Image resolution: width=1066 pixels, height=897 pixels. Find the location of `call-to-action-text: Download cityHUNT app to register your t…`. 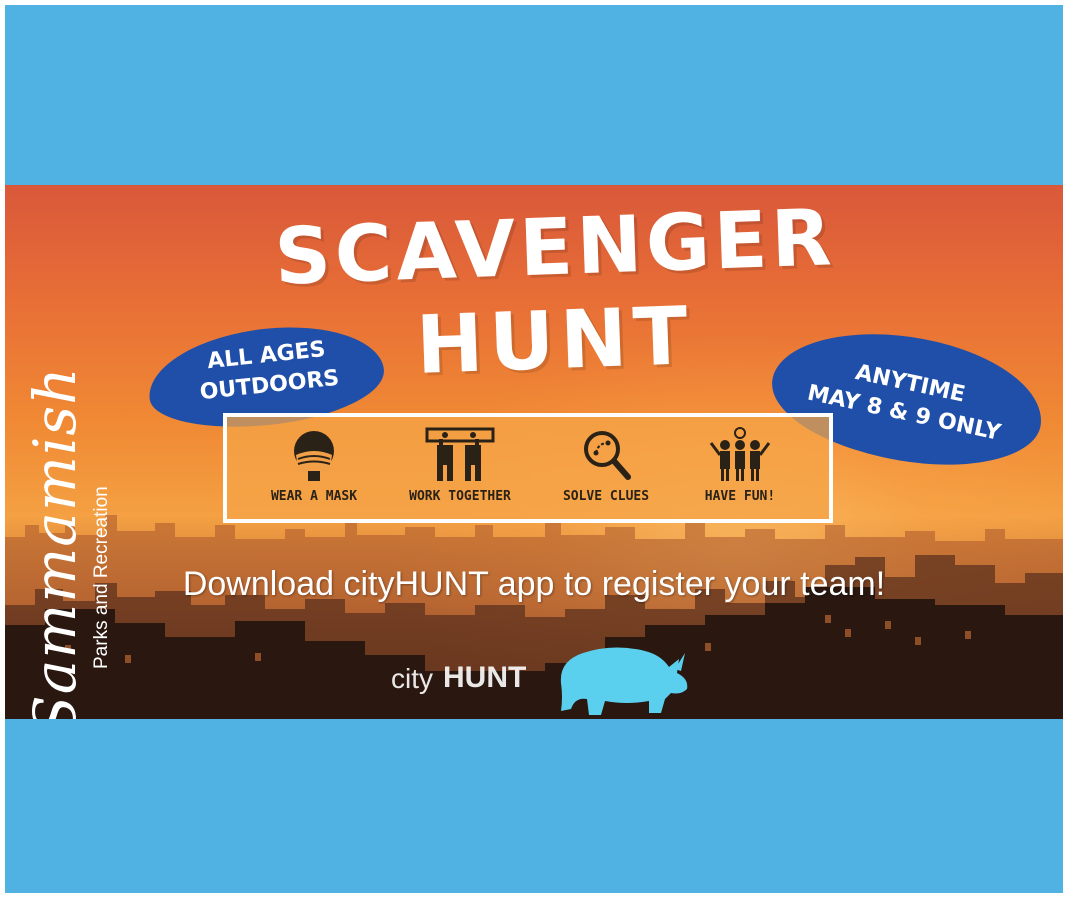

call-to-action-text: Download cityHUNT app to register your t… is located at coordinates (534, 584).